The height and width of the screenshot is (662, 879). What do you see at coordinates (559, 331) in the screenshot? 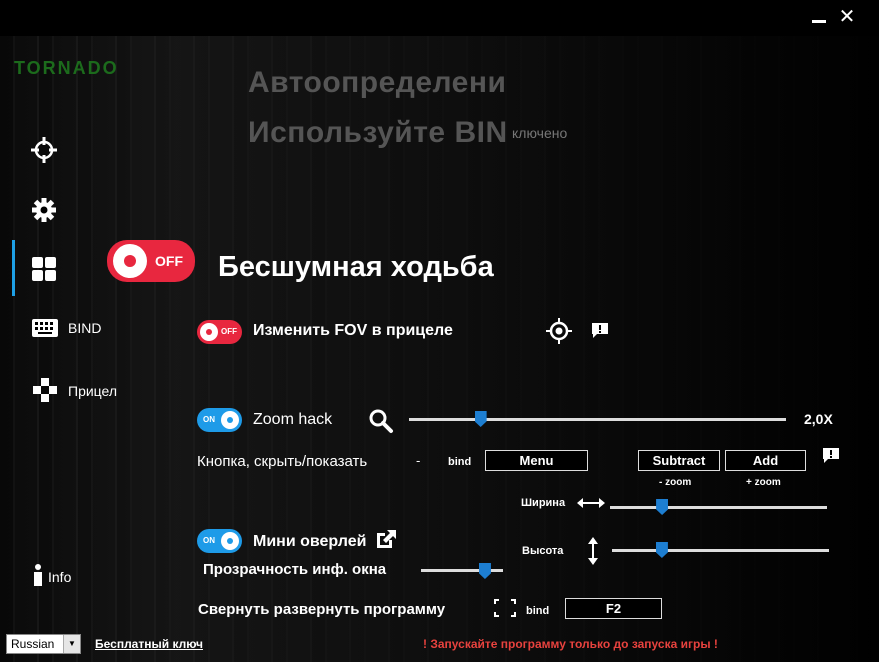
I see `fov-crosshair-icon` at bounding box center [559, 331].